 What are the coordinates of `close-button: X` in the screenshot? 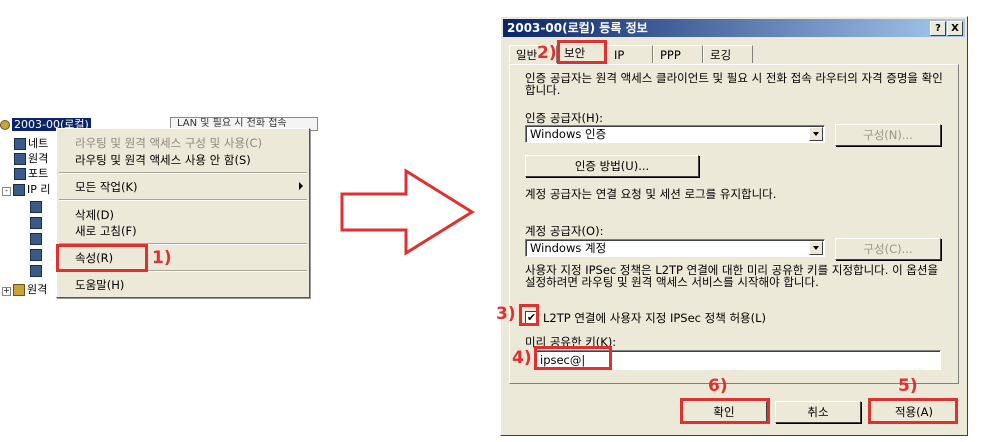 It's located at (955, 28).